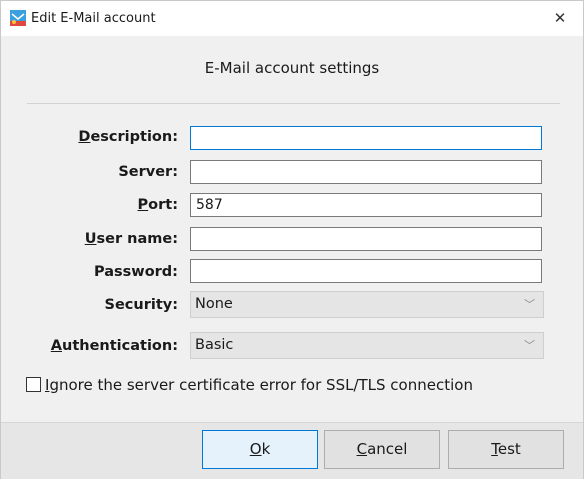 Image resolution: width=584 pixels, height=479 pixels. Describe the element at coordinates (114, 346) in the screenshot. I see `authentication-label: Authentication:` at that location.